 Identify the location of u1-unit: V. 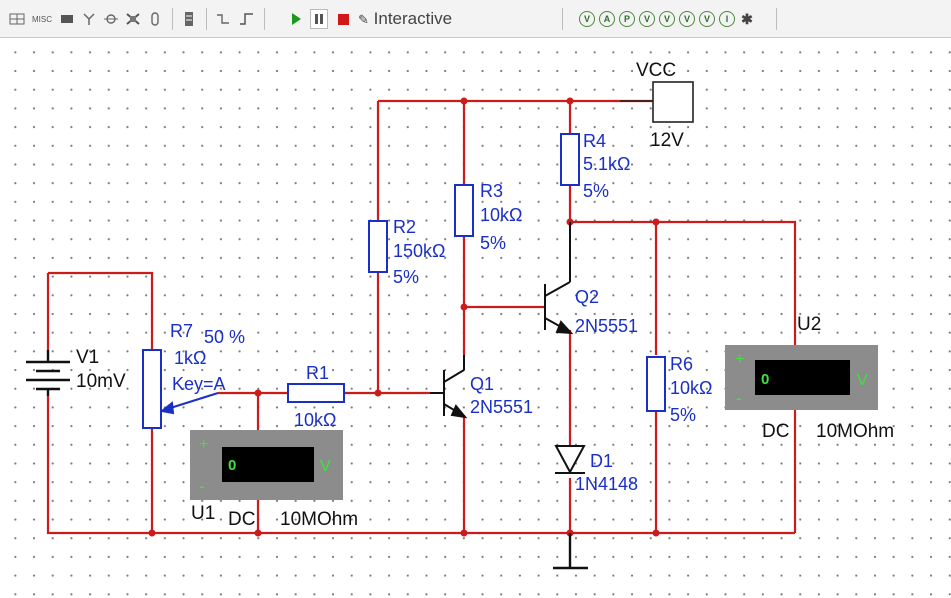
(325, 466).